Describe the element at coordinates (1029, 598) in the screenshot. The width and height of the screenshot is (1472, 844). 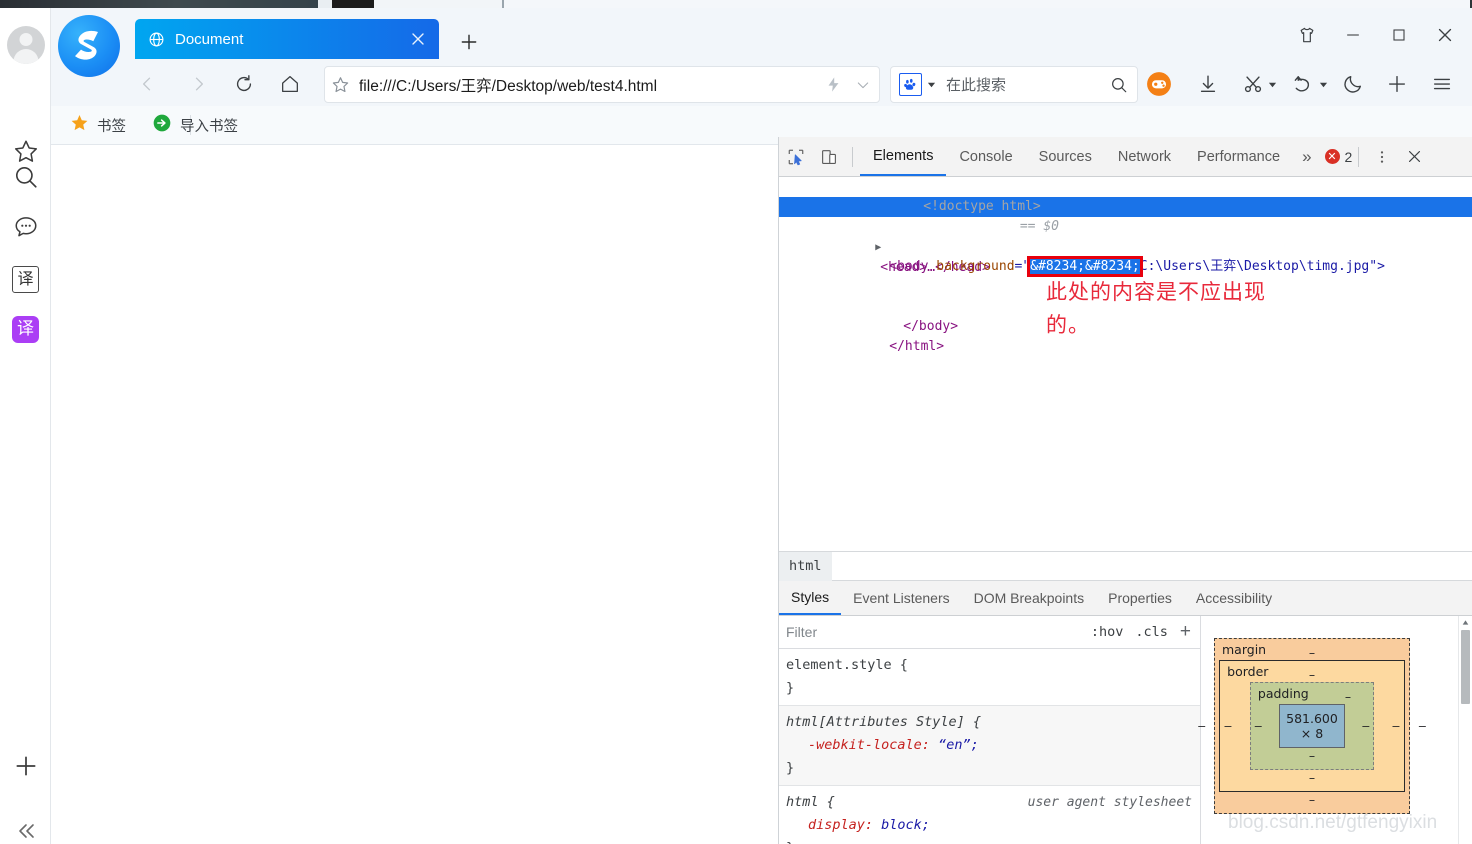
I see `styles-tab-dom-breakpoints: DOM Breakpoints` at that location.